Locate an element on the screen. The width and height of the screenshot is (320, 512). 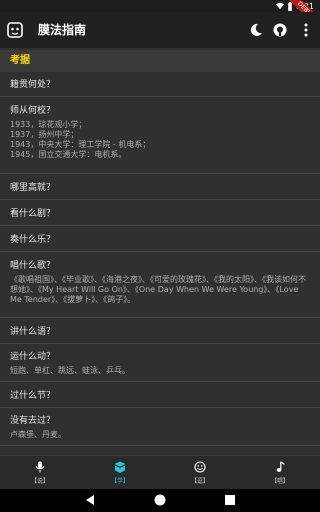
answer-text: 卢森堡、丹麦。 is located at coordinates (38, 434).